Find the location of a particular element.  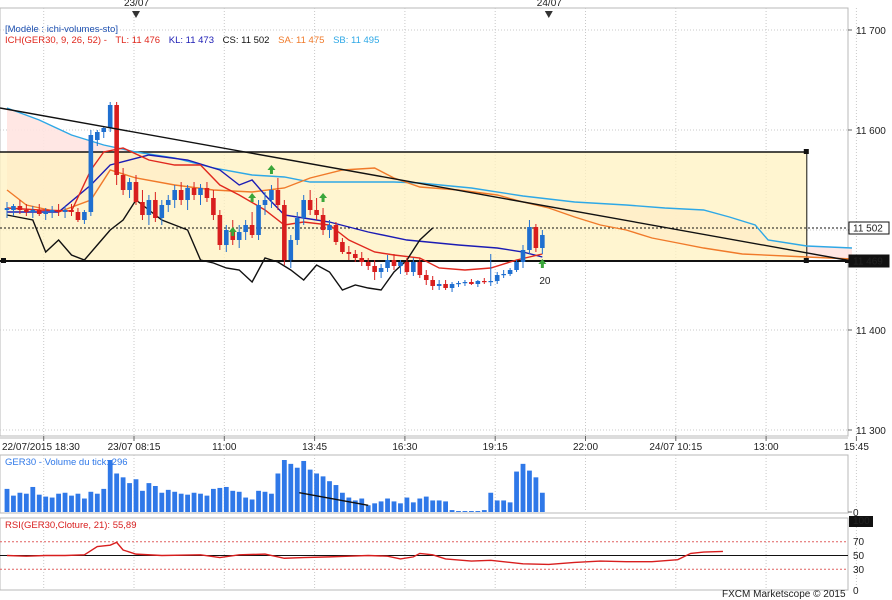

rsi-level-label: 70 is located at coordinates (859, 542).